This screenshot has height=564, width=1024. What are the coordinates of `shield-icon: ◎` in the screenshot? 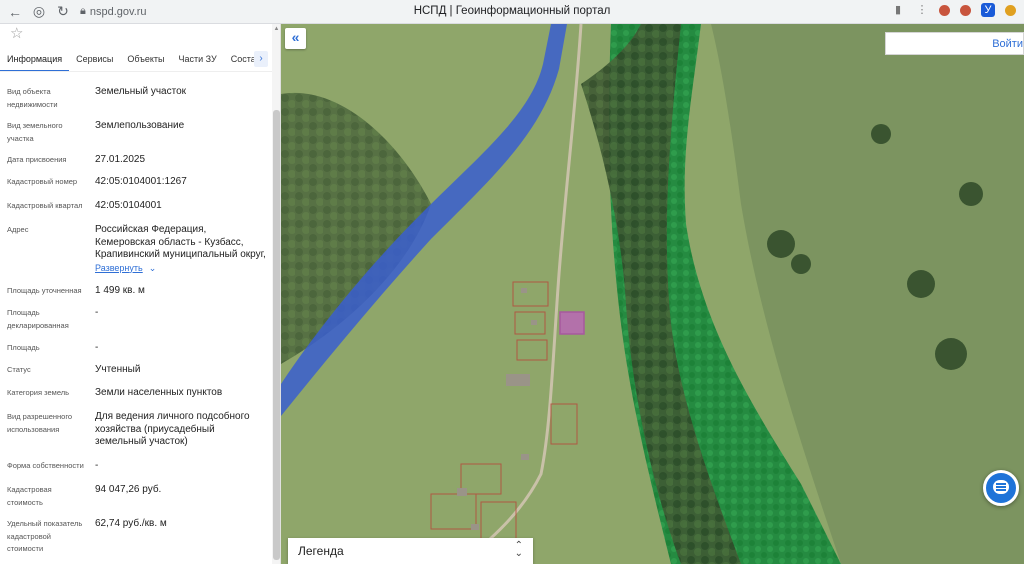 It's located at (39, 12).